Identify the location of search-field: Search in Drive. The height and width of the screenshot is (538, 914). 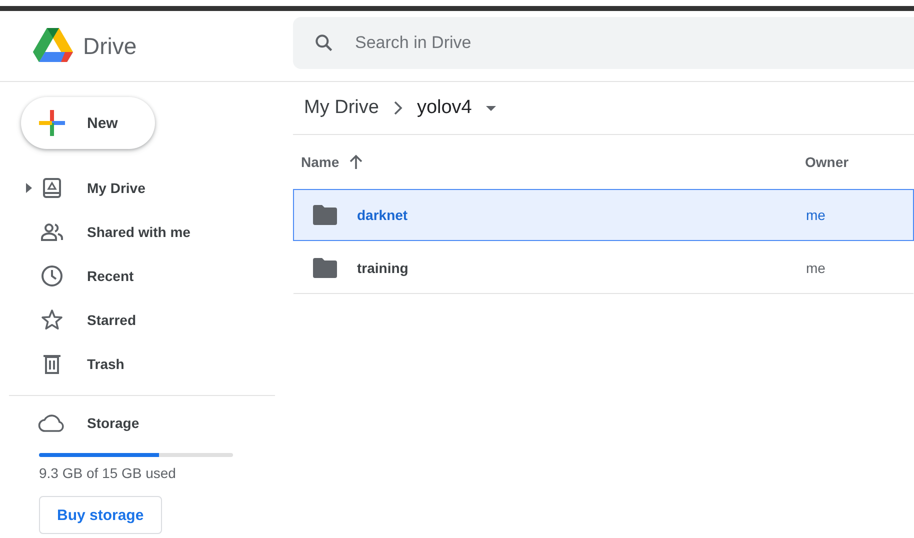
(603, 43).